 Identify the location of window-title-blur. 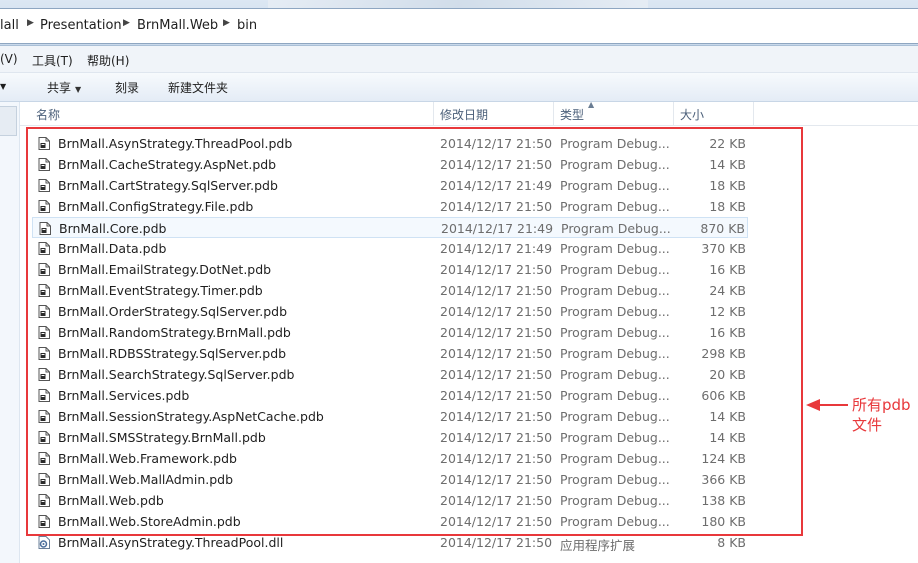
(458, 4).